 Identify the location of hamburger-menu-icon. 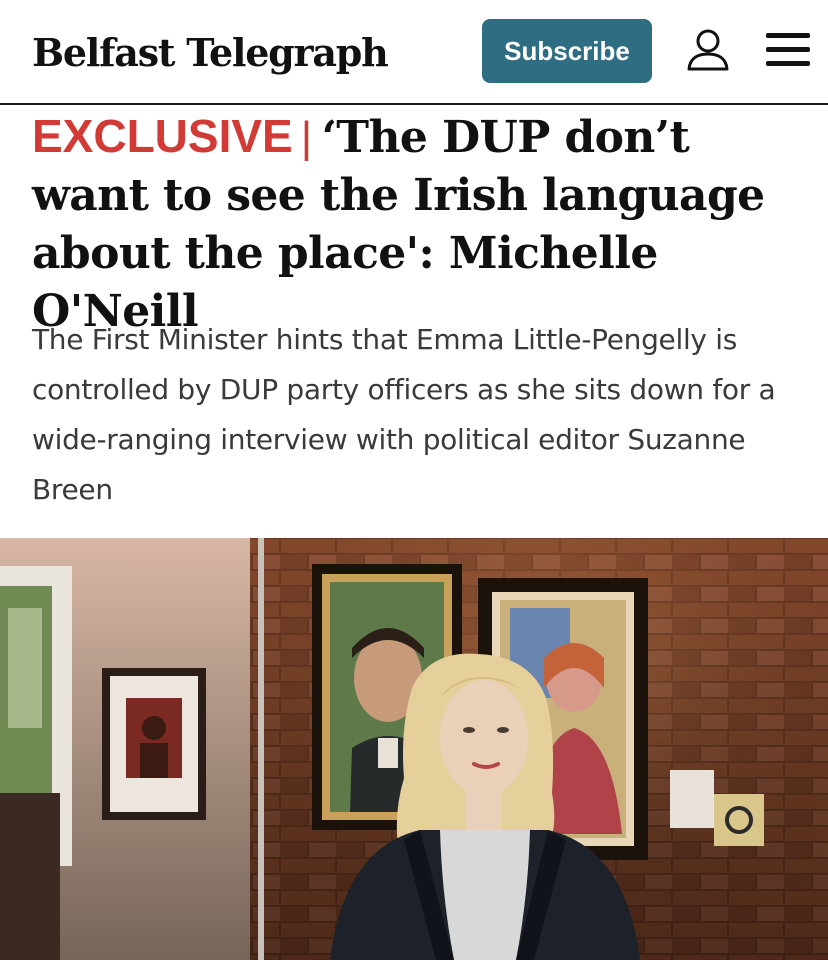
(788, 50).